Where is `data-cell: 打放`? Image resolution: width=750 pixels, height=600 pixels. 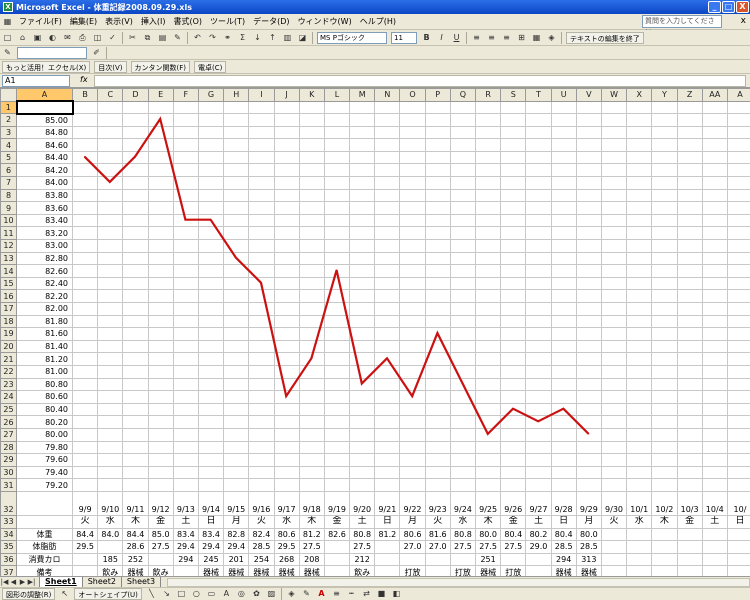 data-cell: 打放 is located at coordinates (463, 570).